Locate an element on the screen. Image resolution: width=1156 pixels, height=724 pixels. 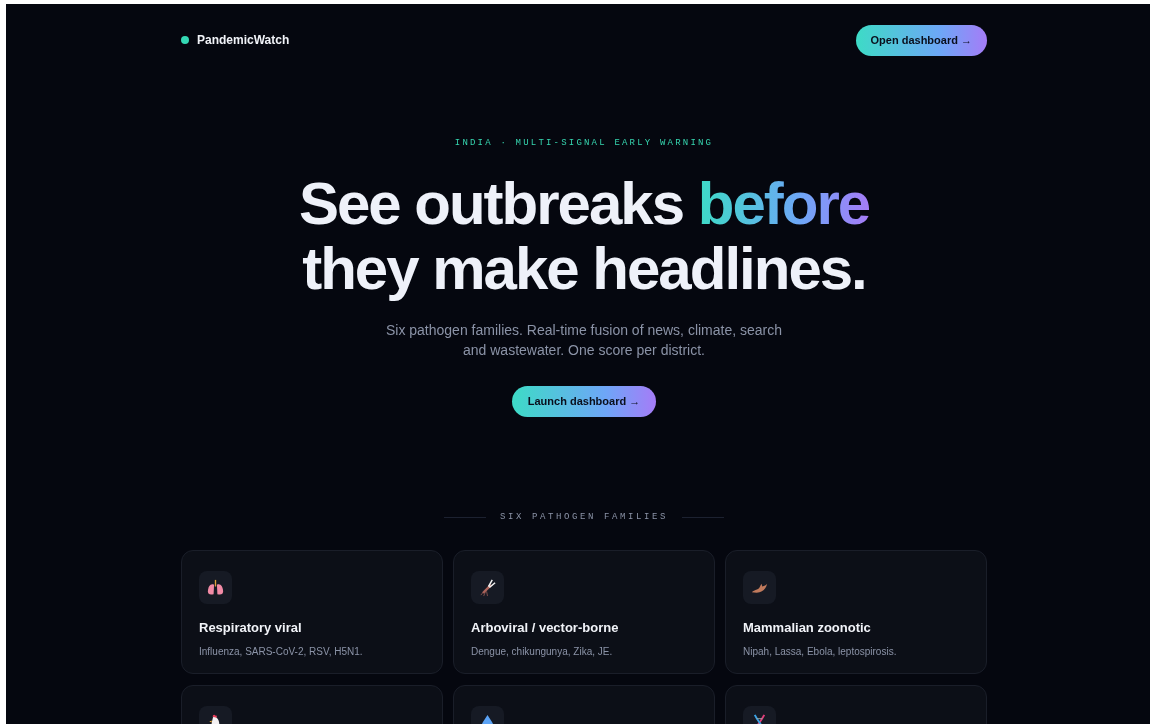
section-label: SIX PATHOGEN FAMILIES is located at coordinates (584, 517).